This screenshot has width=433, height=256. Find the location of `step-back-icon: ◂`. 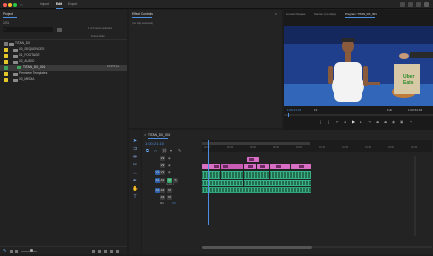

step-back-icon: ◂ is located at coordinates (345, 122).